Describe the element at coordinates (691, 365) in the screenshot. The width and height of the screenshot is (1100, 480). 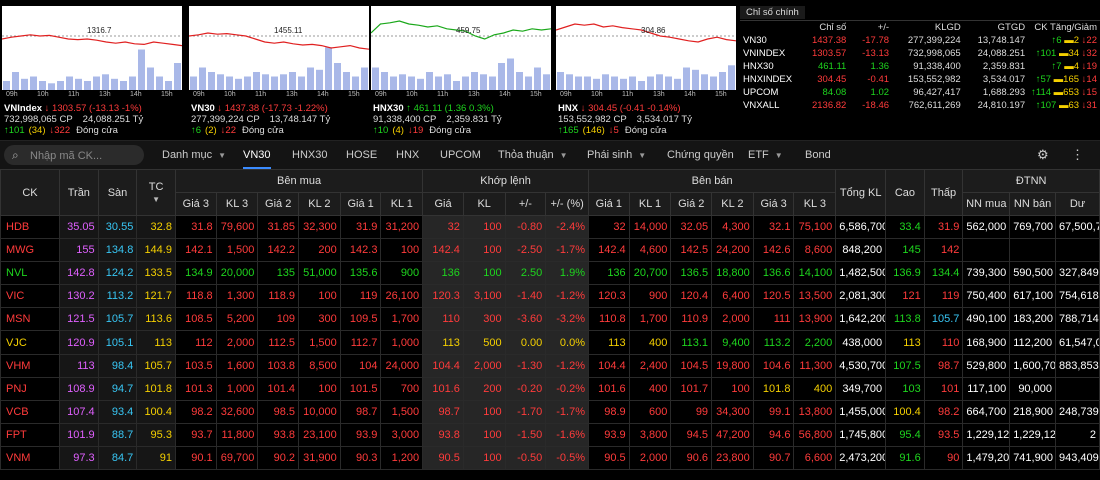
I see `ask-cell: 104.5` at that location.